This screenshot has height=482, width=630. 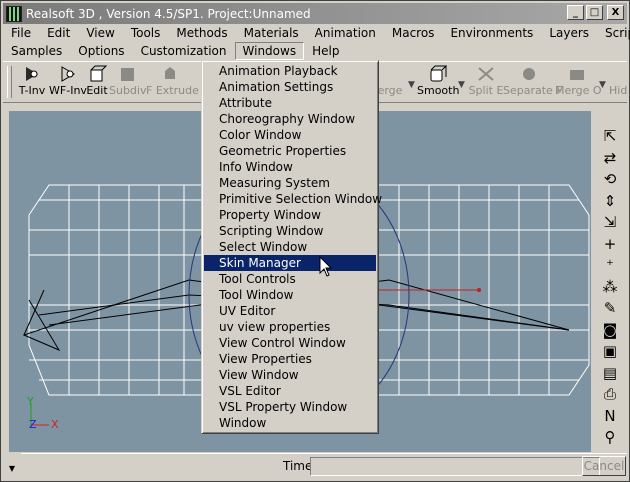 What do you see at coordinates (610, 287) in the screenshot?
I see `multi-add-icon: ⁂` at bounding box center [610, 287].